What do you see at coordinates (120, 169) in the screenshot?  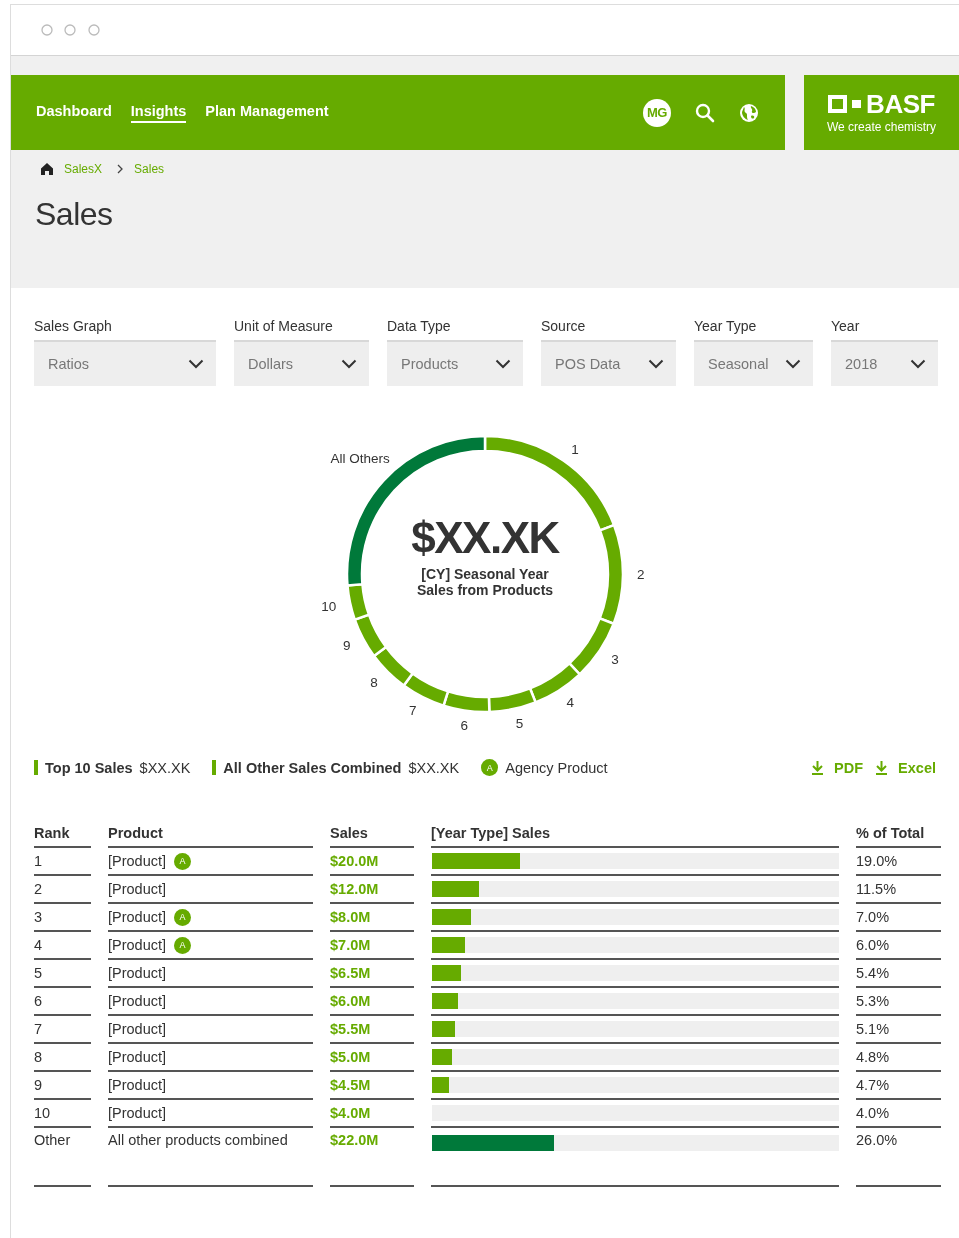 I see `chevron-icon` at bounding box center [120, 169].